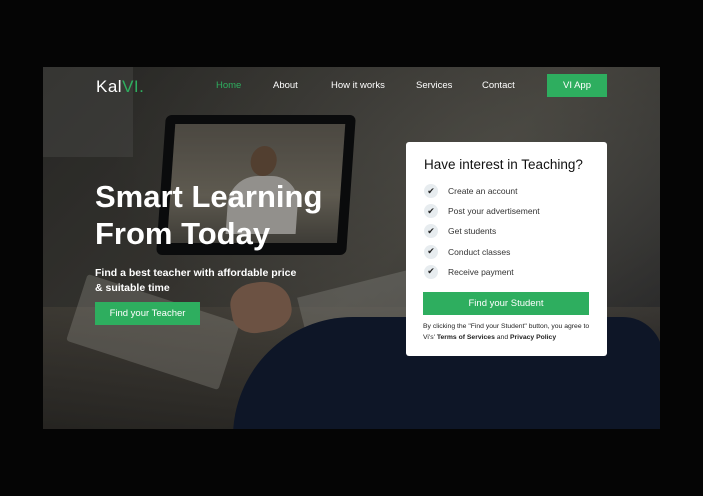 This screenshot has height=496, width=703. What do you see at coordinates (483, 191) in the screenshot?
I see `step-label: Create an account` at bounding box center [483, 191].